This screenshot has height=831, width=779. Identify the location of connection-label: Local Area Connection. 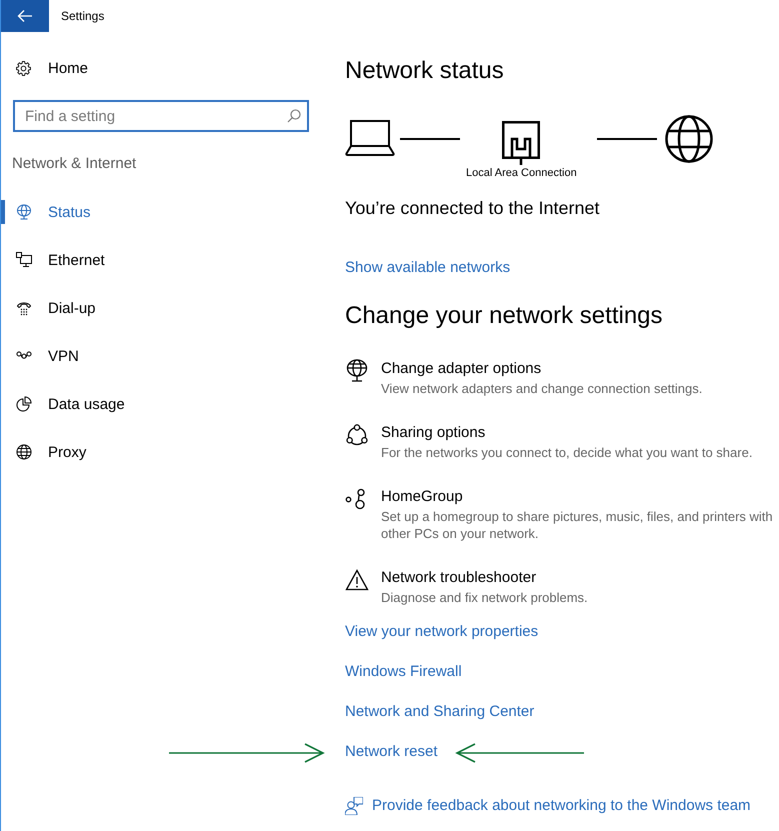
(521, 173).